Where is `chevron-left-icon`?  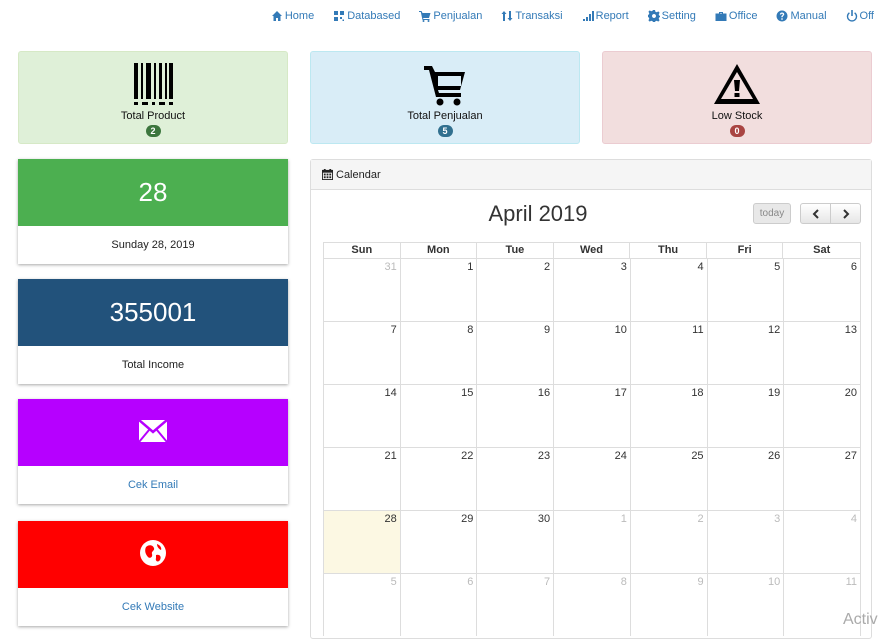 chevron-left-icon is located at coordinates (815, 213).